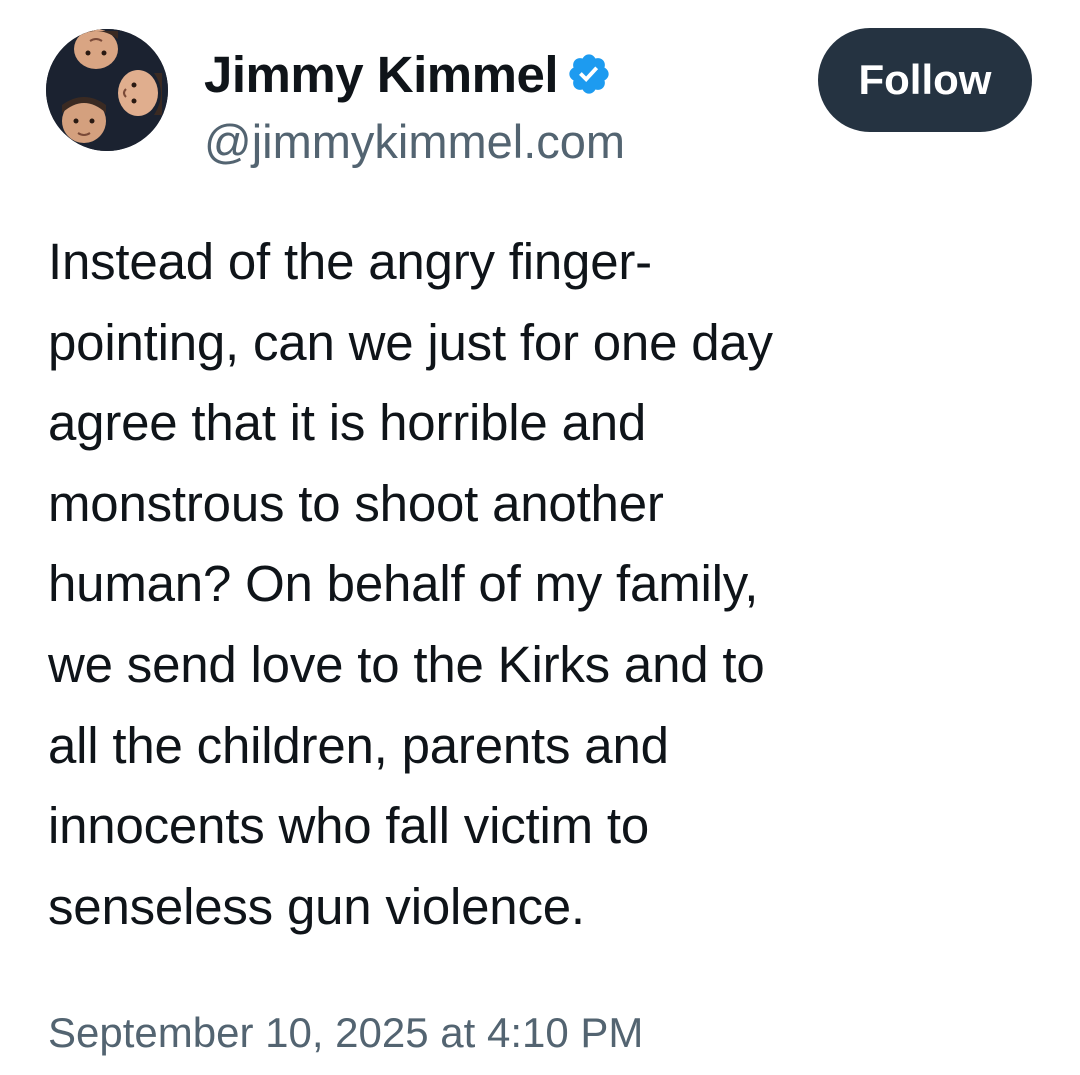 The width and height of the screenshot is (1080, 1075). I want to click on author-handle: @jimmykimmel.com, so click(414, 142).